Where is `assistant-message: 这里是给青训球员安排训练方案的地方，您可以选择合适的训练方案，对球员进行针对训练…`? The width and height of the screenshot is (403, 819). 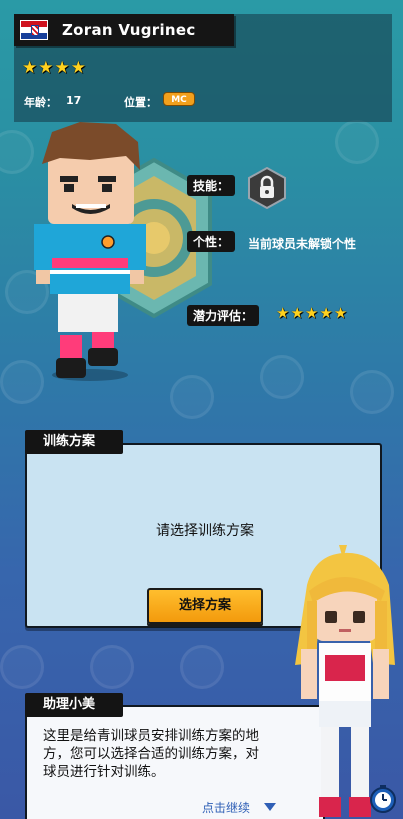
assistant-message: 这里是给青训球员安排训练方案的地方，您可以选择合适的训练方案，对球员进行针对训练… is located at coordinates (151, 754).